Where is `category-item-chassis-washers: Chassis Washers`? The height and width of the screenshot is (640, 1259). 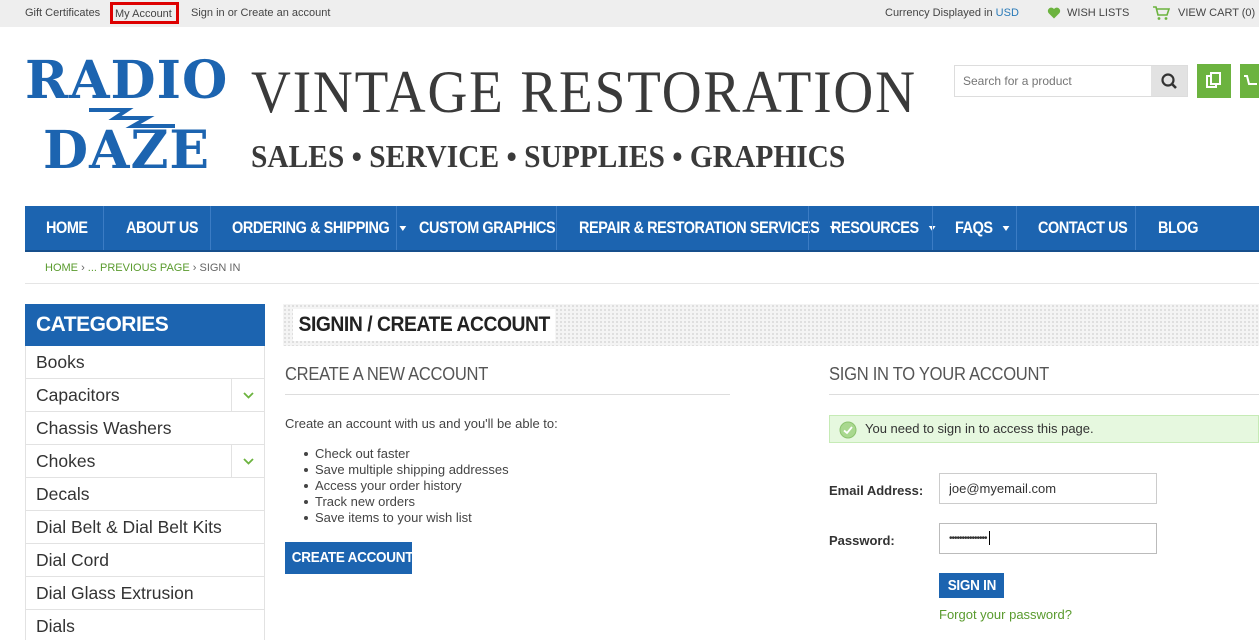
category-item-chassis-washers: Chassis Washers is located at coordinates (145, 428).